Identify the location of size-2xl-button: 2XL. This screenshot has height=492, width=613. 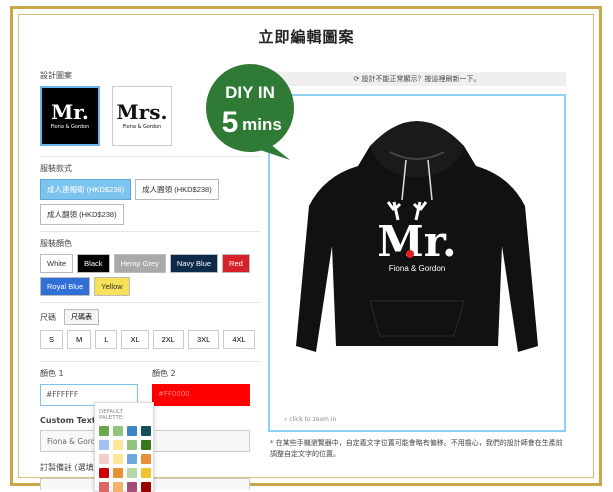
(168, 339).